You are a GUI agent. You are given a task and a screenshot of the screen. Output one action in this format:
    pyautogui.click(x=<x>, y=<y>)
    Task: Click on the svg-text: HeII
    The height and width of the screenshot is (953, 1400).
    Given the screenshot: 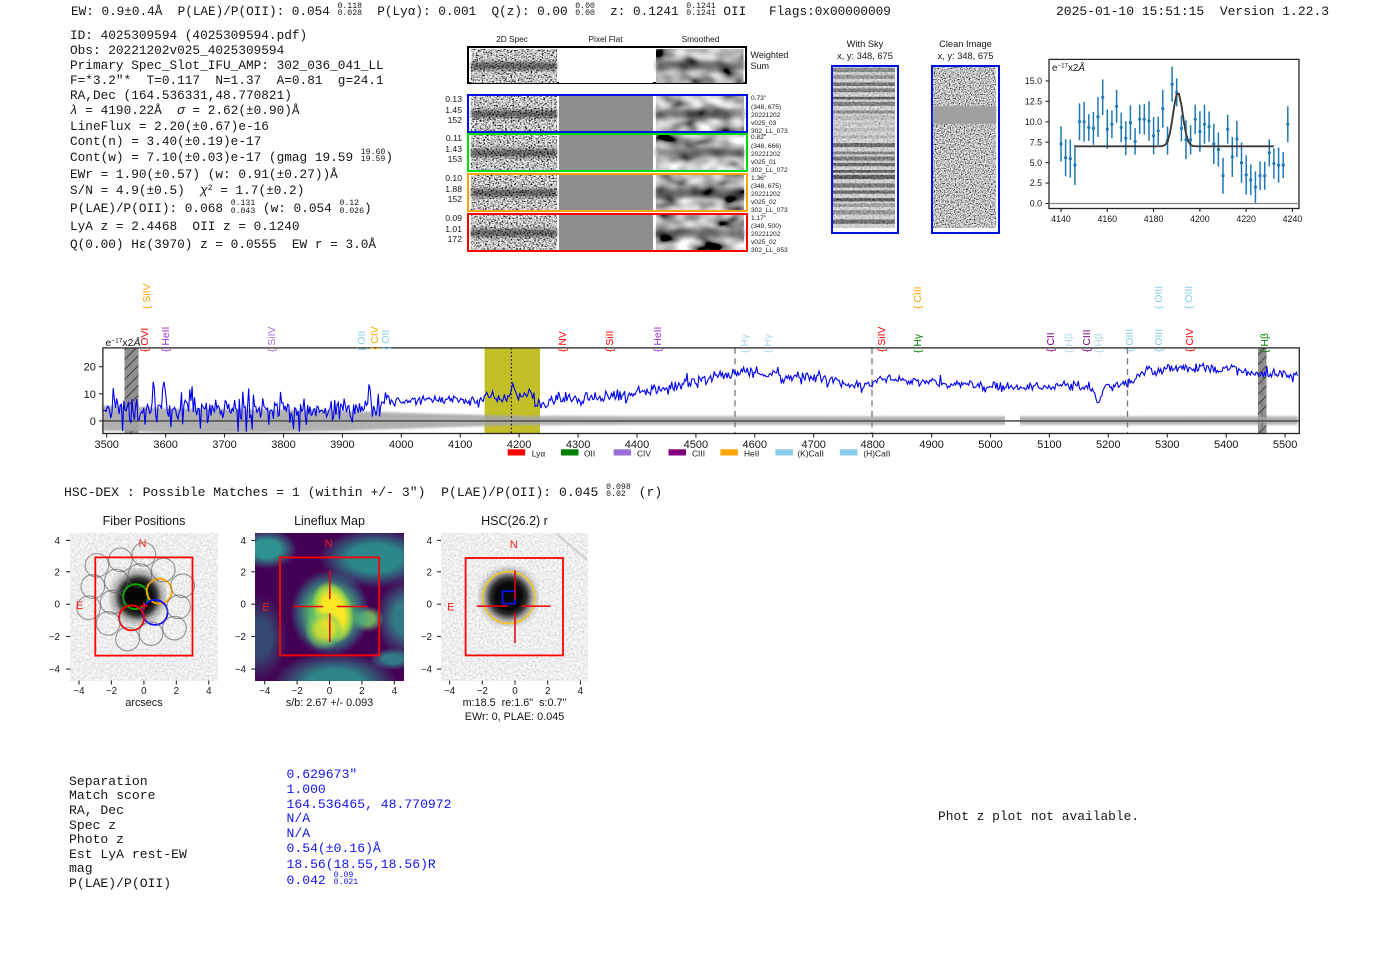 What is the action you would take?
    pyautogui.click(x=751, y=453)
    